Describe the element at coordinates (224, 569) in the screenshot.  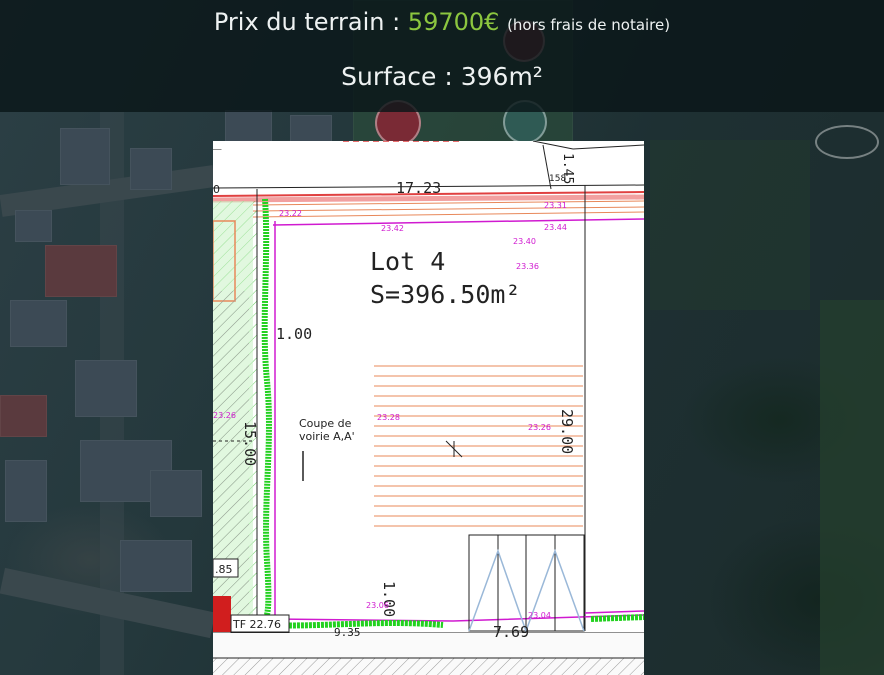
I see `side-box-label: .85` at that location.